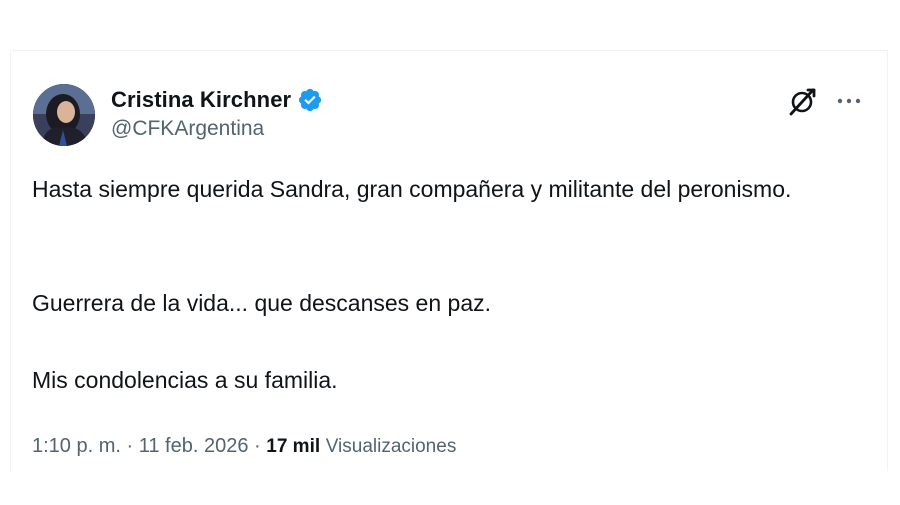  What do you see at coordinates (185, 380) in the screenshot?
I see `tweet-text-paragraph: Mis condolencias a su familia.` at bounding box center [185, 380].